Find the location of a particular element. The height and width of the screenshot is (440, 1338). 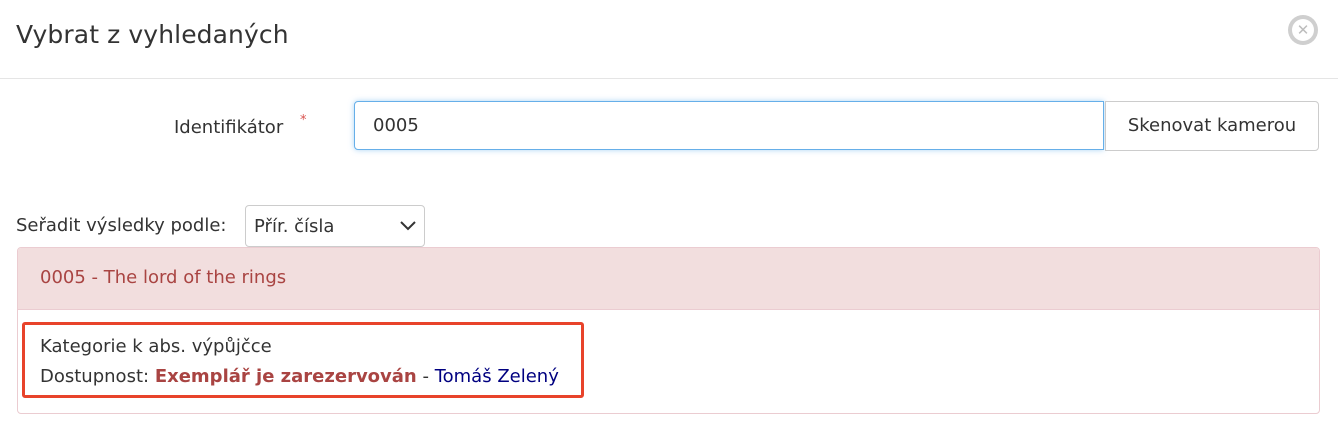

required-marker: * is located at coordinates (303, 120).